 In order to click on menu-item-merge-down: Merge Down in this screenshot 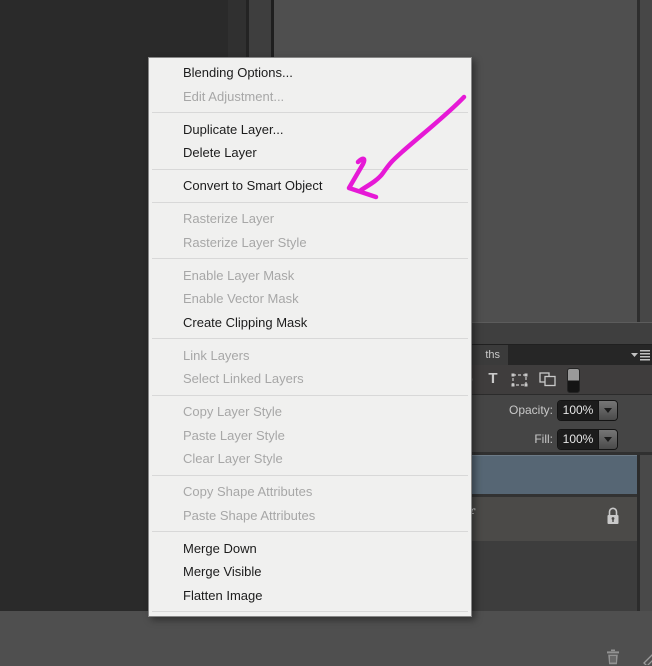, I will do `click(310, 549)`.